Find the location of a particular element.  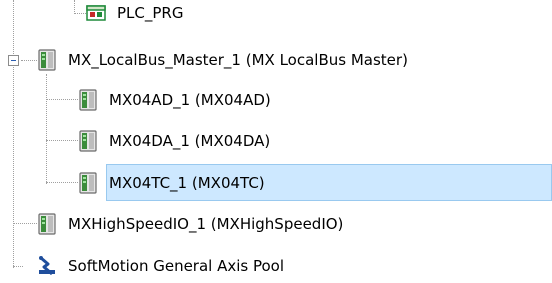

tree-guide-root is located at coordinates (13, 134).